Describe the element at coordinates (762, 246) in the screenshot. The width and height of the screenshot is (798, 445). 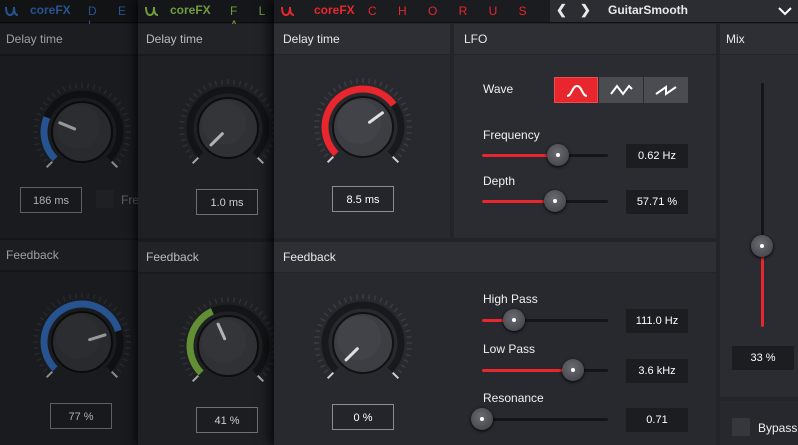
I see `mix-slider-thumb` at that location.